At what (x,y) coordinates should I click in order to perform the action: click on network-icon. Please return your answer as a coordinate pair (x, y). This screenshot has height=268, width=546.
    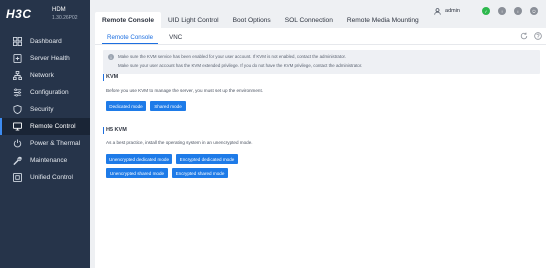
    Looking at the image, I should click on (17, 75).